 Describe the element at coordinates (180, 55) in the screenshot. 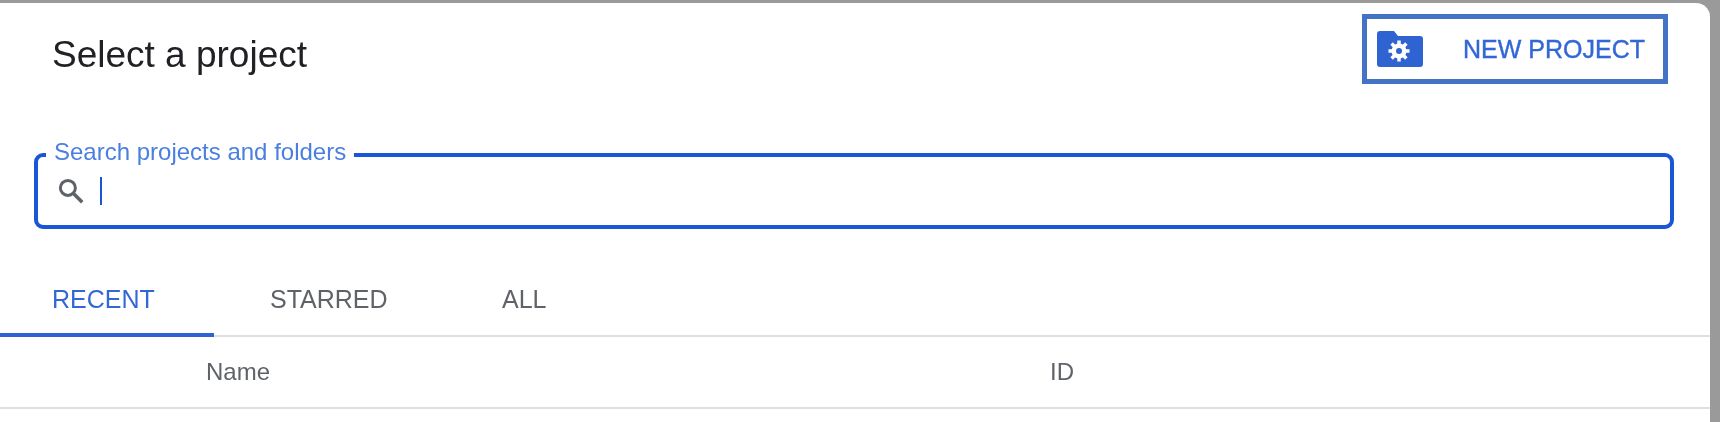

I see `dialog-title: Select a project` at that location.